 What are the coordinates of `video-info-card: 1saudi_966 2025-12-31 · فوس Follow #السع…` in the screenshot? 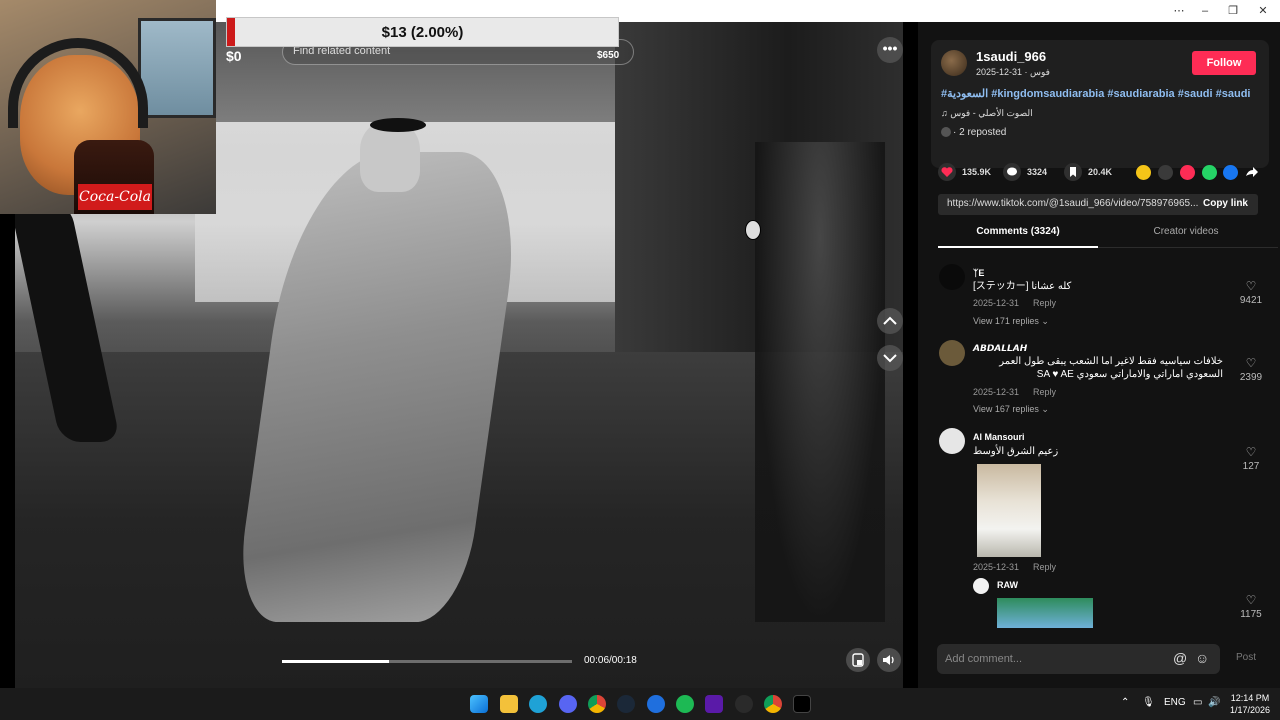 It's located at (1100, 104).